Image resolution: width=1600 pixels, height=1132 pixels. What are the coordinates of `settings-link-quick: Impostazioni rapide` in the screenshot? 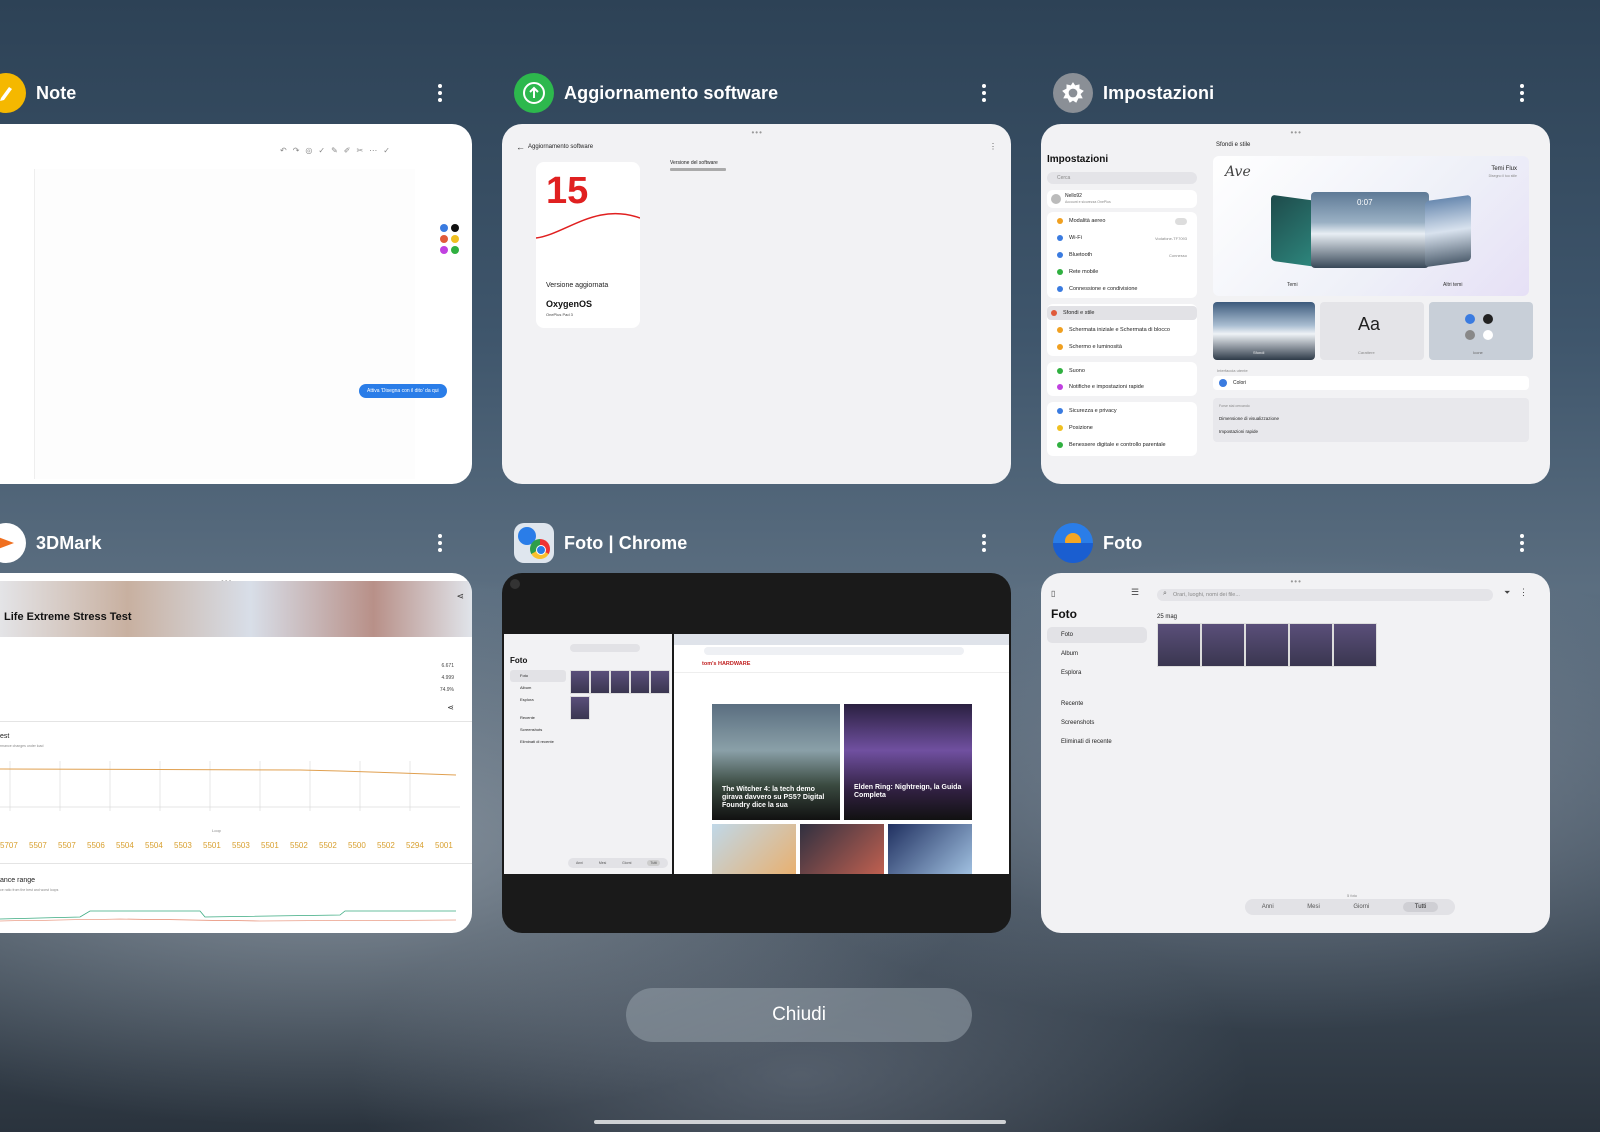 It's located at (1238, 431).